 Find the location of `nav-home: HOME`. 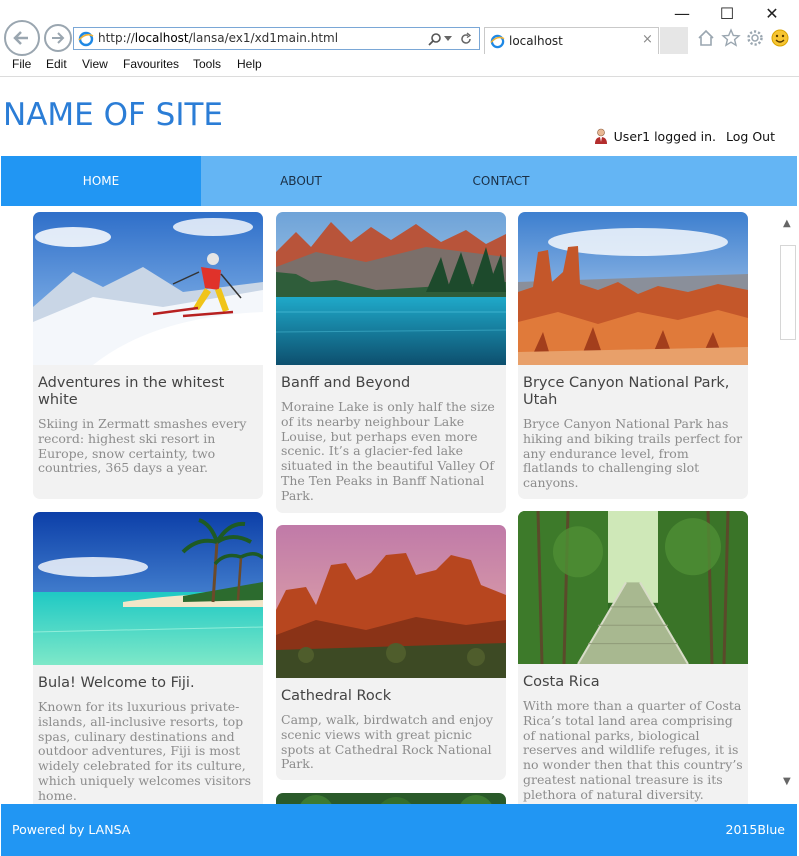

nav-home: HOME is located at coordinates (101, 181).